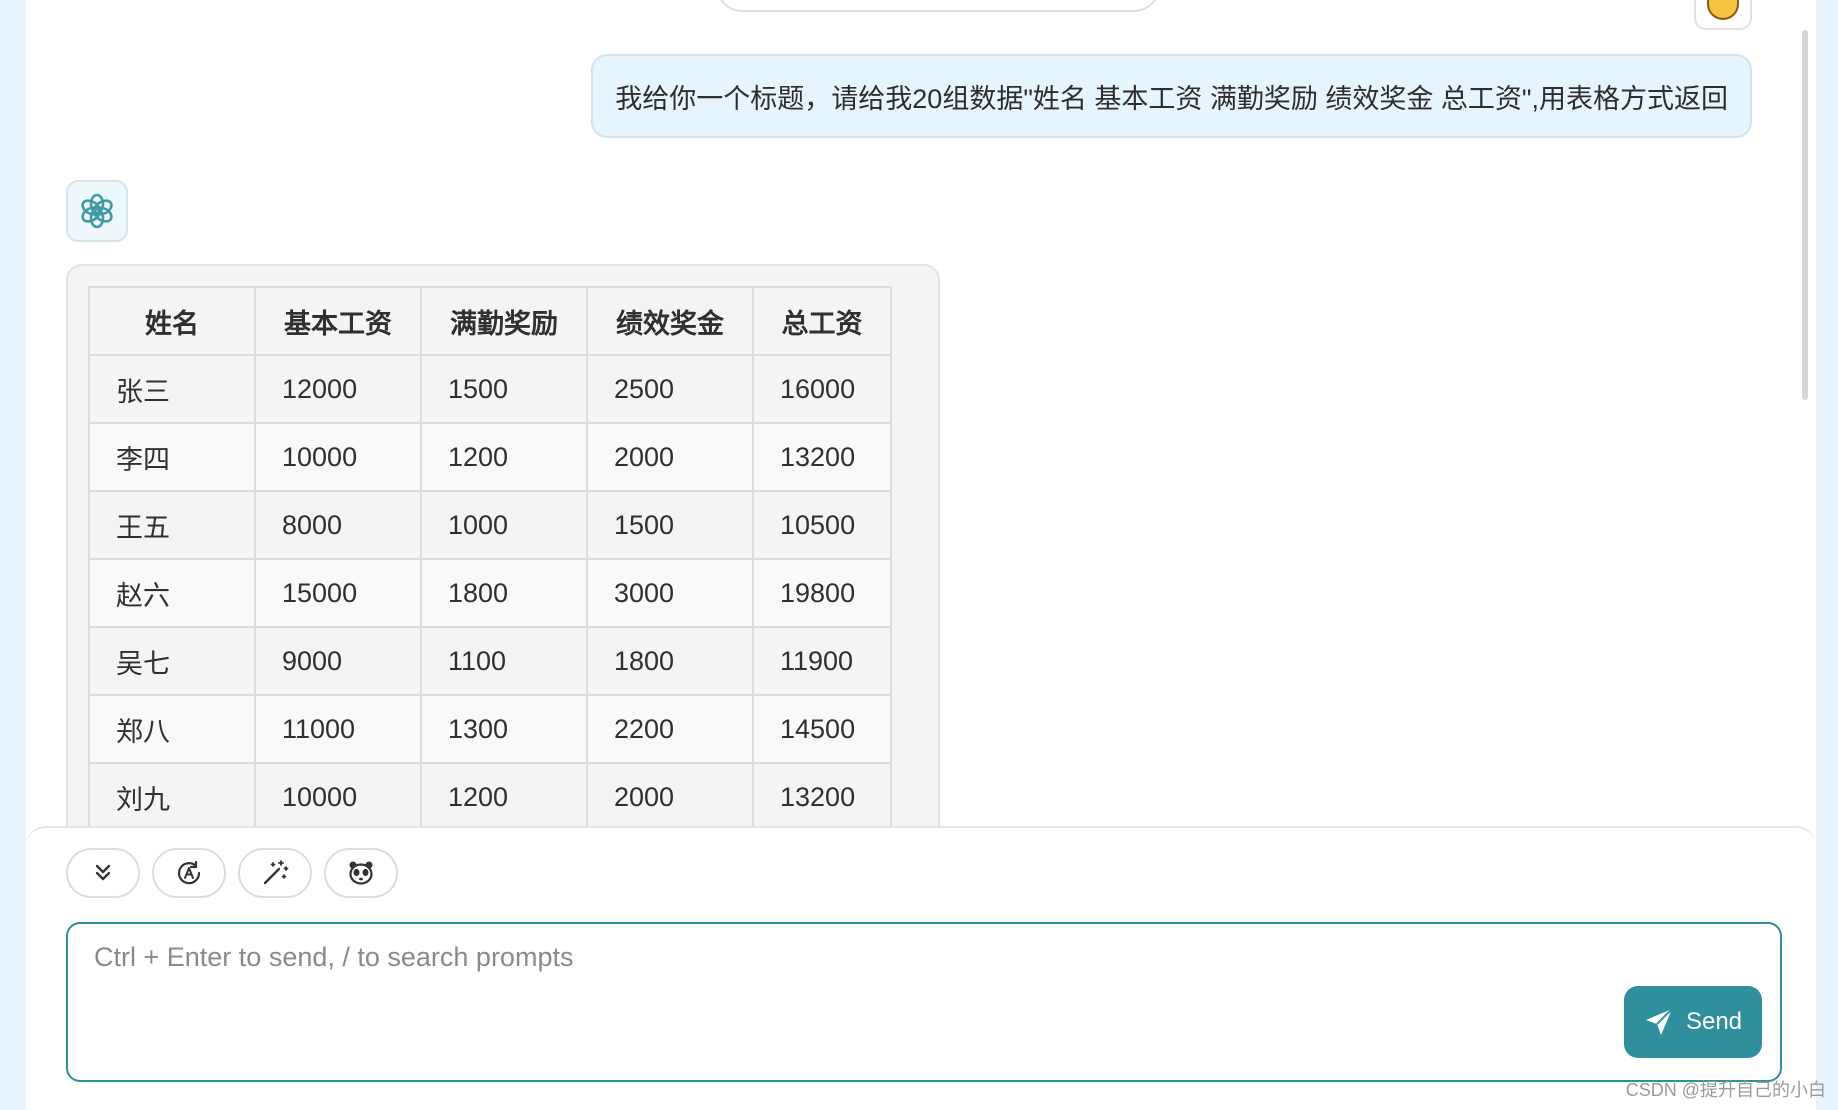  Describe the element at coordinates (504, 321) in the screenshot. I see `column-header: 满勤奖励` at that location.